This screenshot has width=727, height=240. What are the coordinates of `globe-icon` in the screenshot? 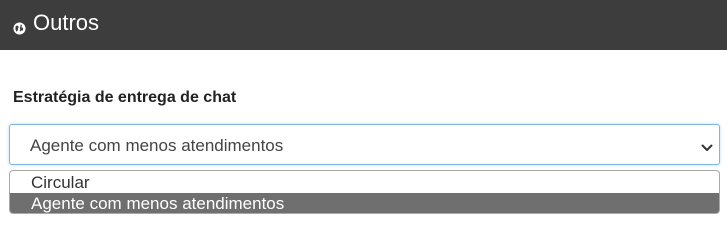 It's located at (19, 28).